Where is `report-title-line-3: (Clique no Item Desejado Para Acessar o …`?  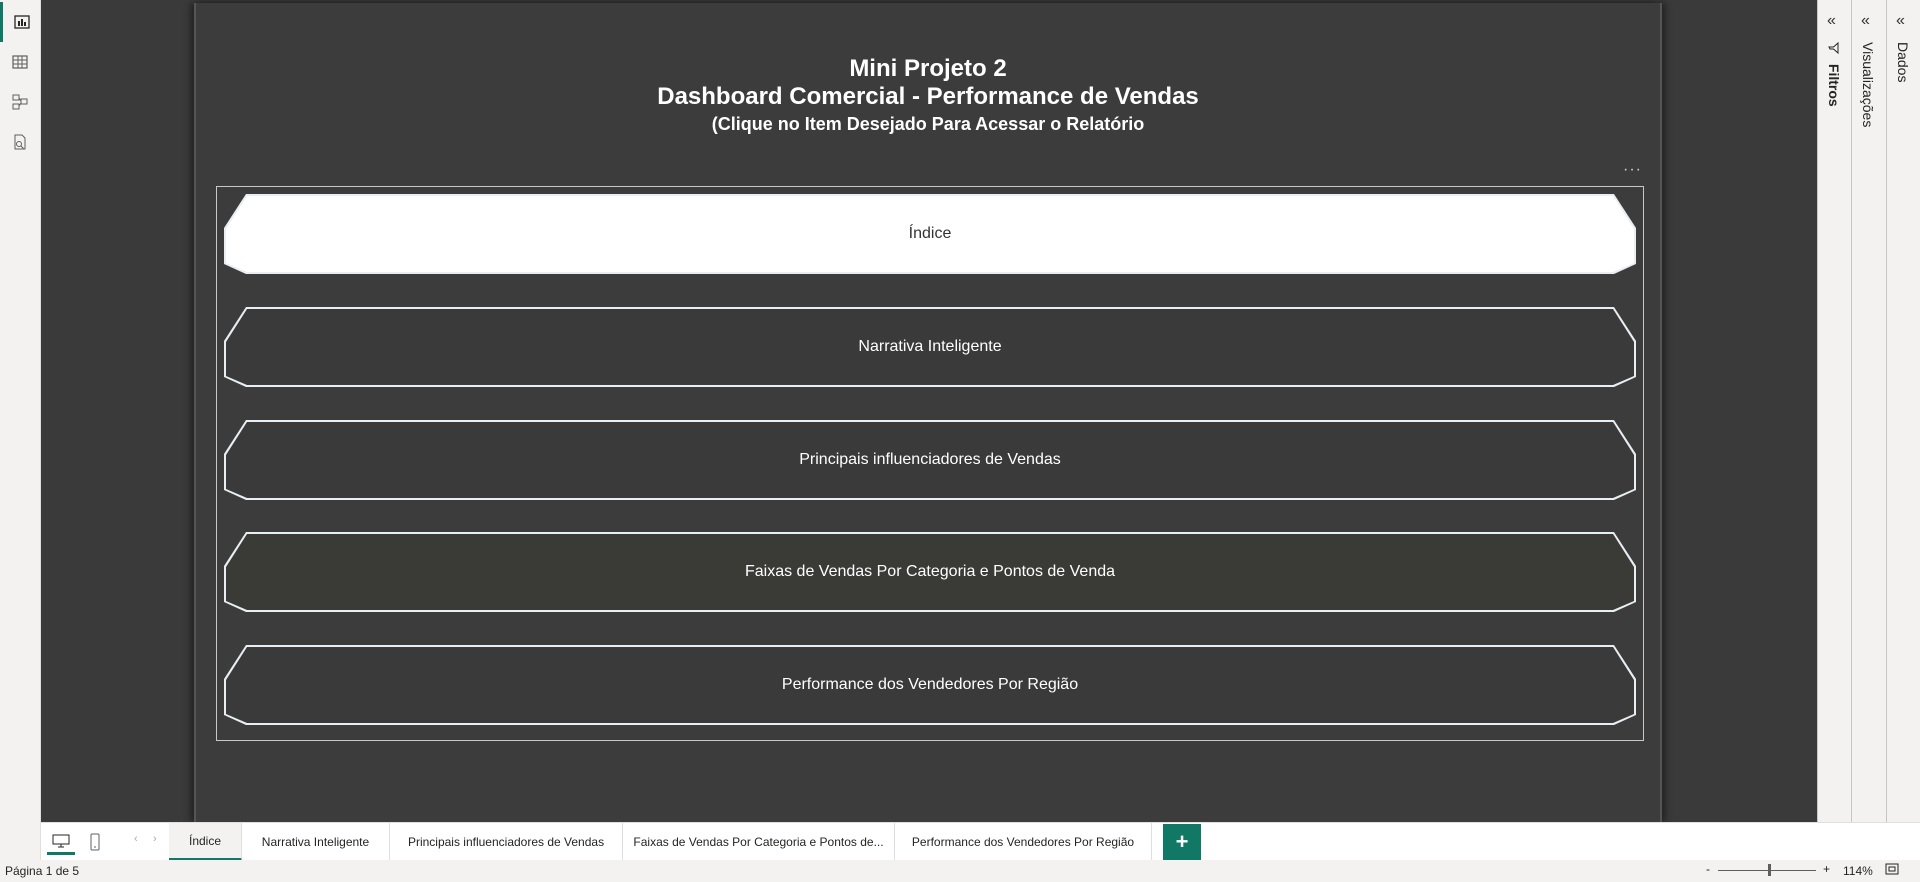 report-title-line-3: (Clique no Item Desejado Para Acessar o … is located at coordinates (928, 124).